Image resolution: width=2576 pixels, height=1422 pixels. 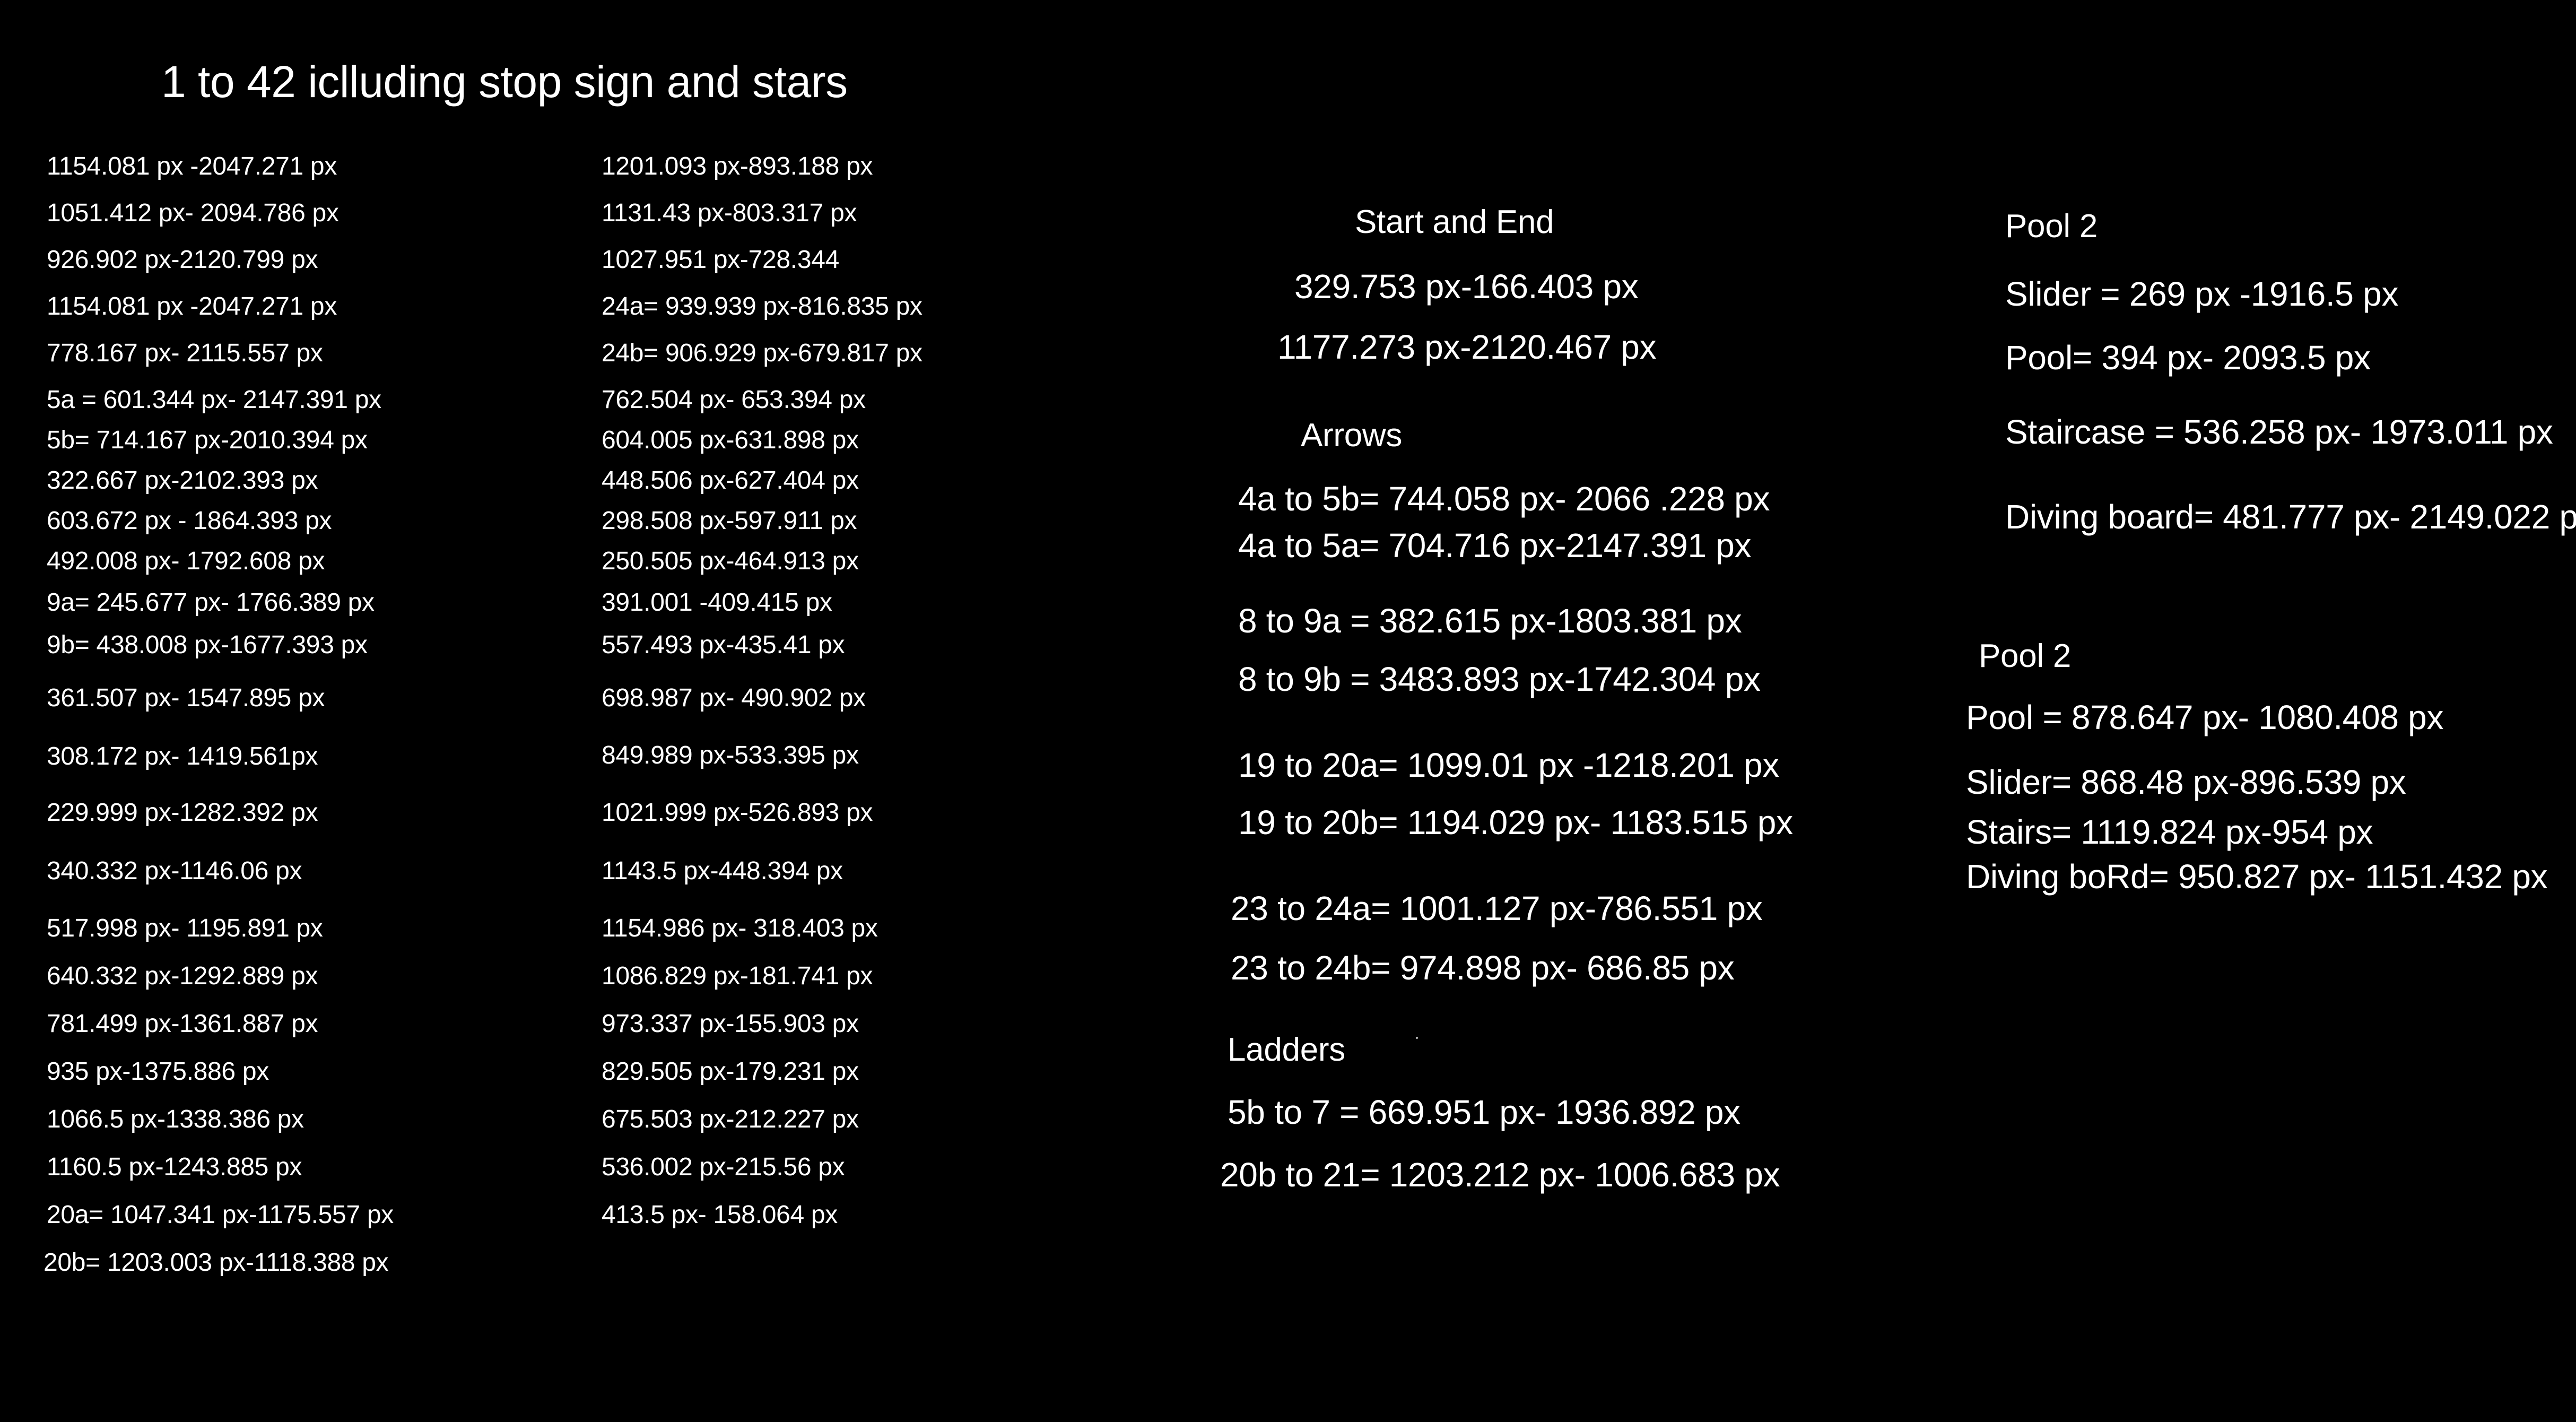 I want to click on arrow-entry: 23 to 24a= 1001.127 px-786.551 px, so click(x=1497, y=908).